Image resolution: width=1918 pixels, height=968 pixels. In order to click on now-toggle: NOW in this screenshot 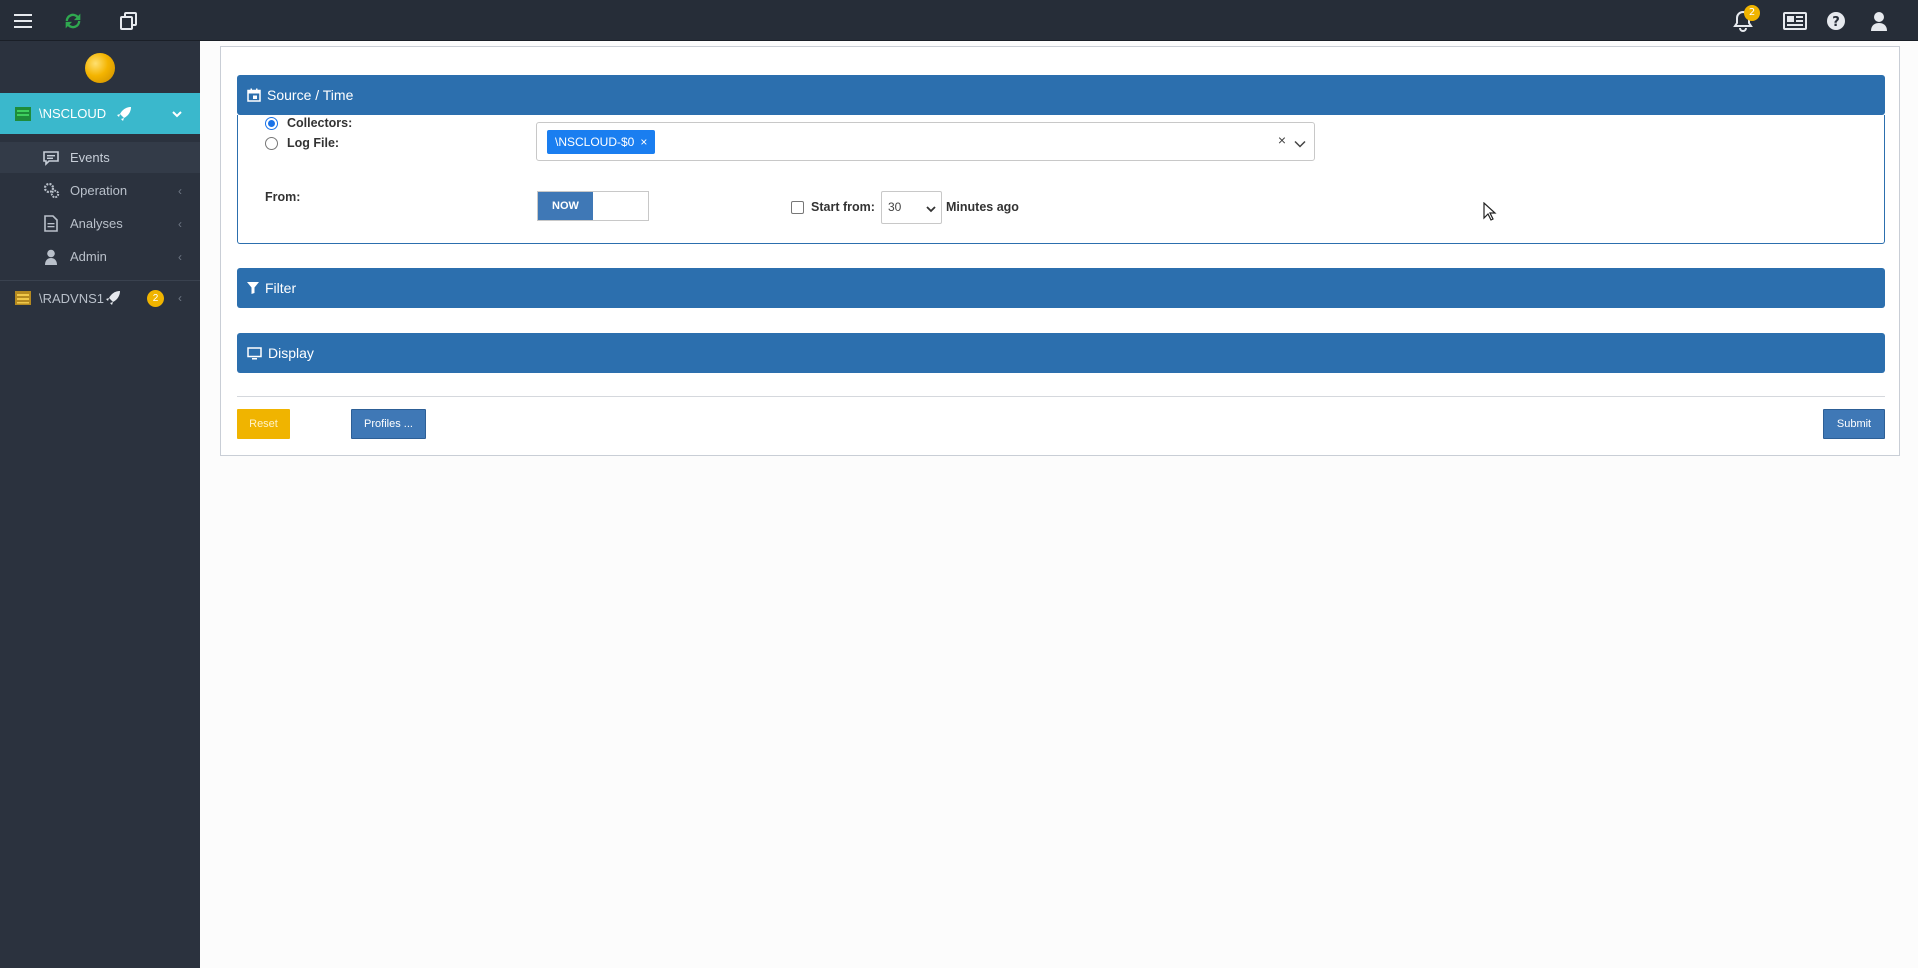, I will do `click(593, 206)`.